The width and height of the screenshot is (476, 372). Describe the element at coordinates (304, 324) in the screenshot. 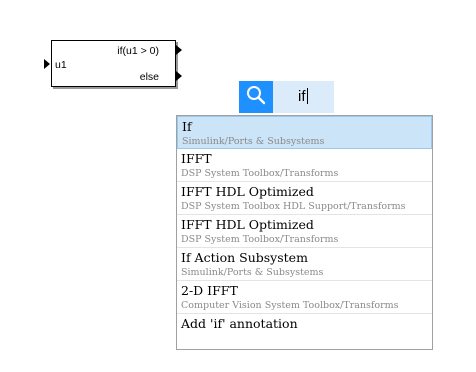

I see `add-annotation-item: Add 'if' annotation` at that location.